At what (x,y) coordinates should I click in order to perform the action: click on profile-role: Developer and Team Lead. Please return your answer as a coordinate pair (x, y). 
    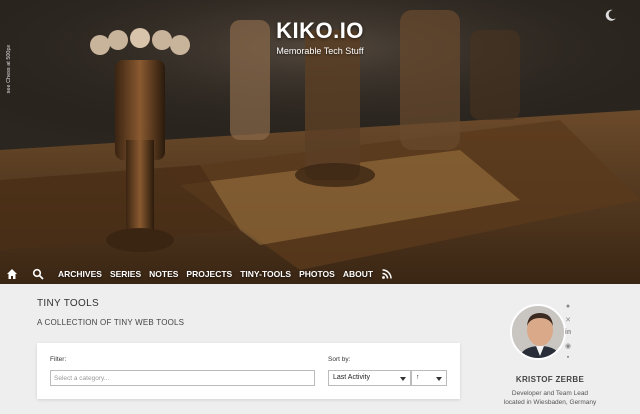
    Looking at the image, I should click on (550, 393).